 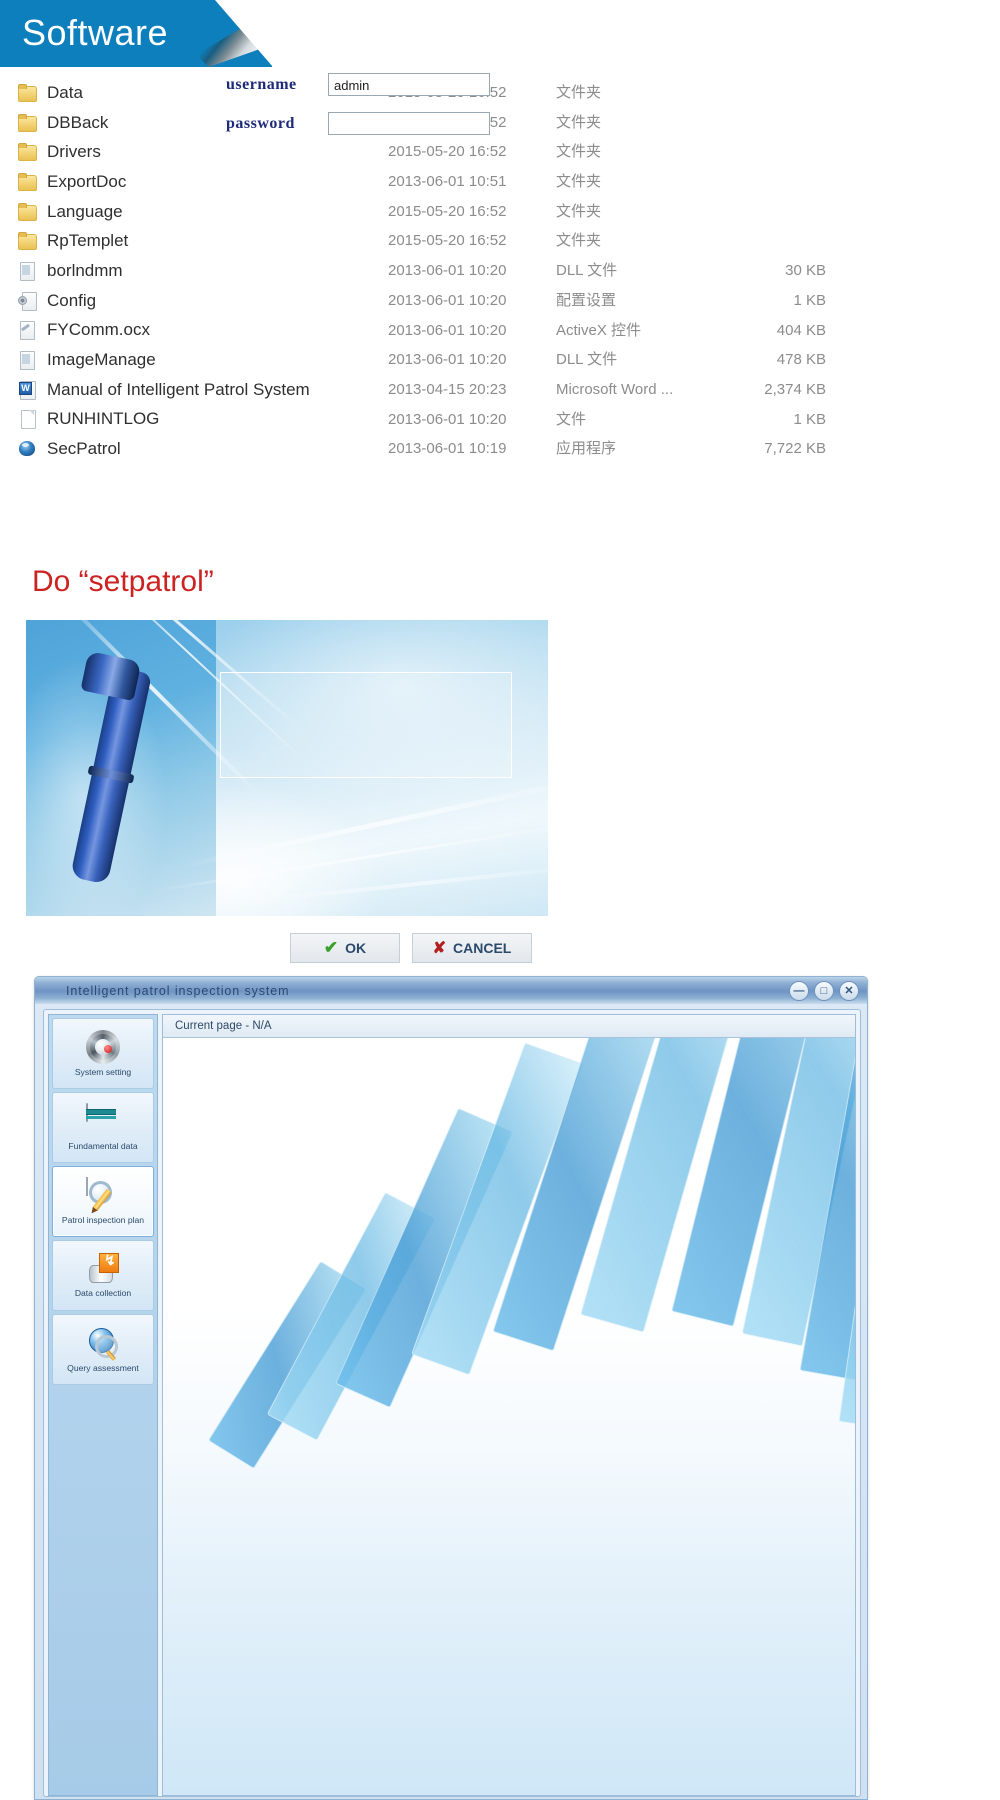 I want to click on username-input: admin, so click(x=409, y=84).